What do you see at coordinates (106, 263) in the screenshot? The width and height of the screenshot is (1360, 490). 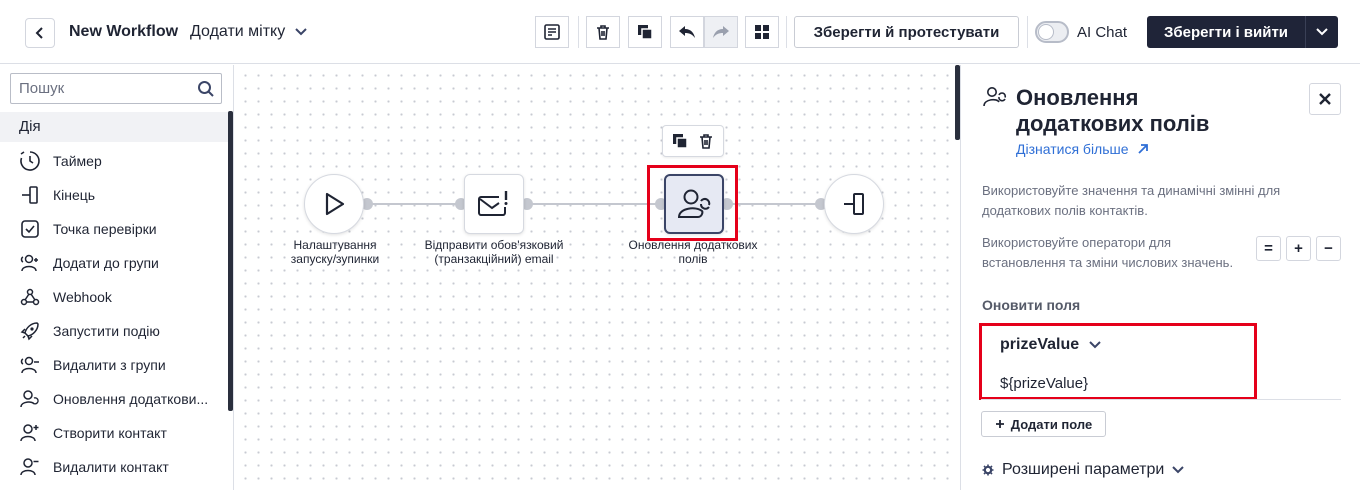 I see `sidebar-item-label: Додати до групи` at bounding box center [106, 263].